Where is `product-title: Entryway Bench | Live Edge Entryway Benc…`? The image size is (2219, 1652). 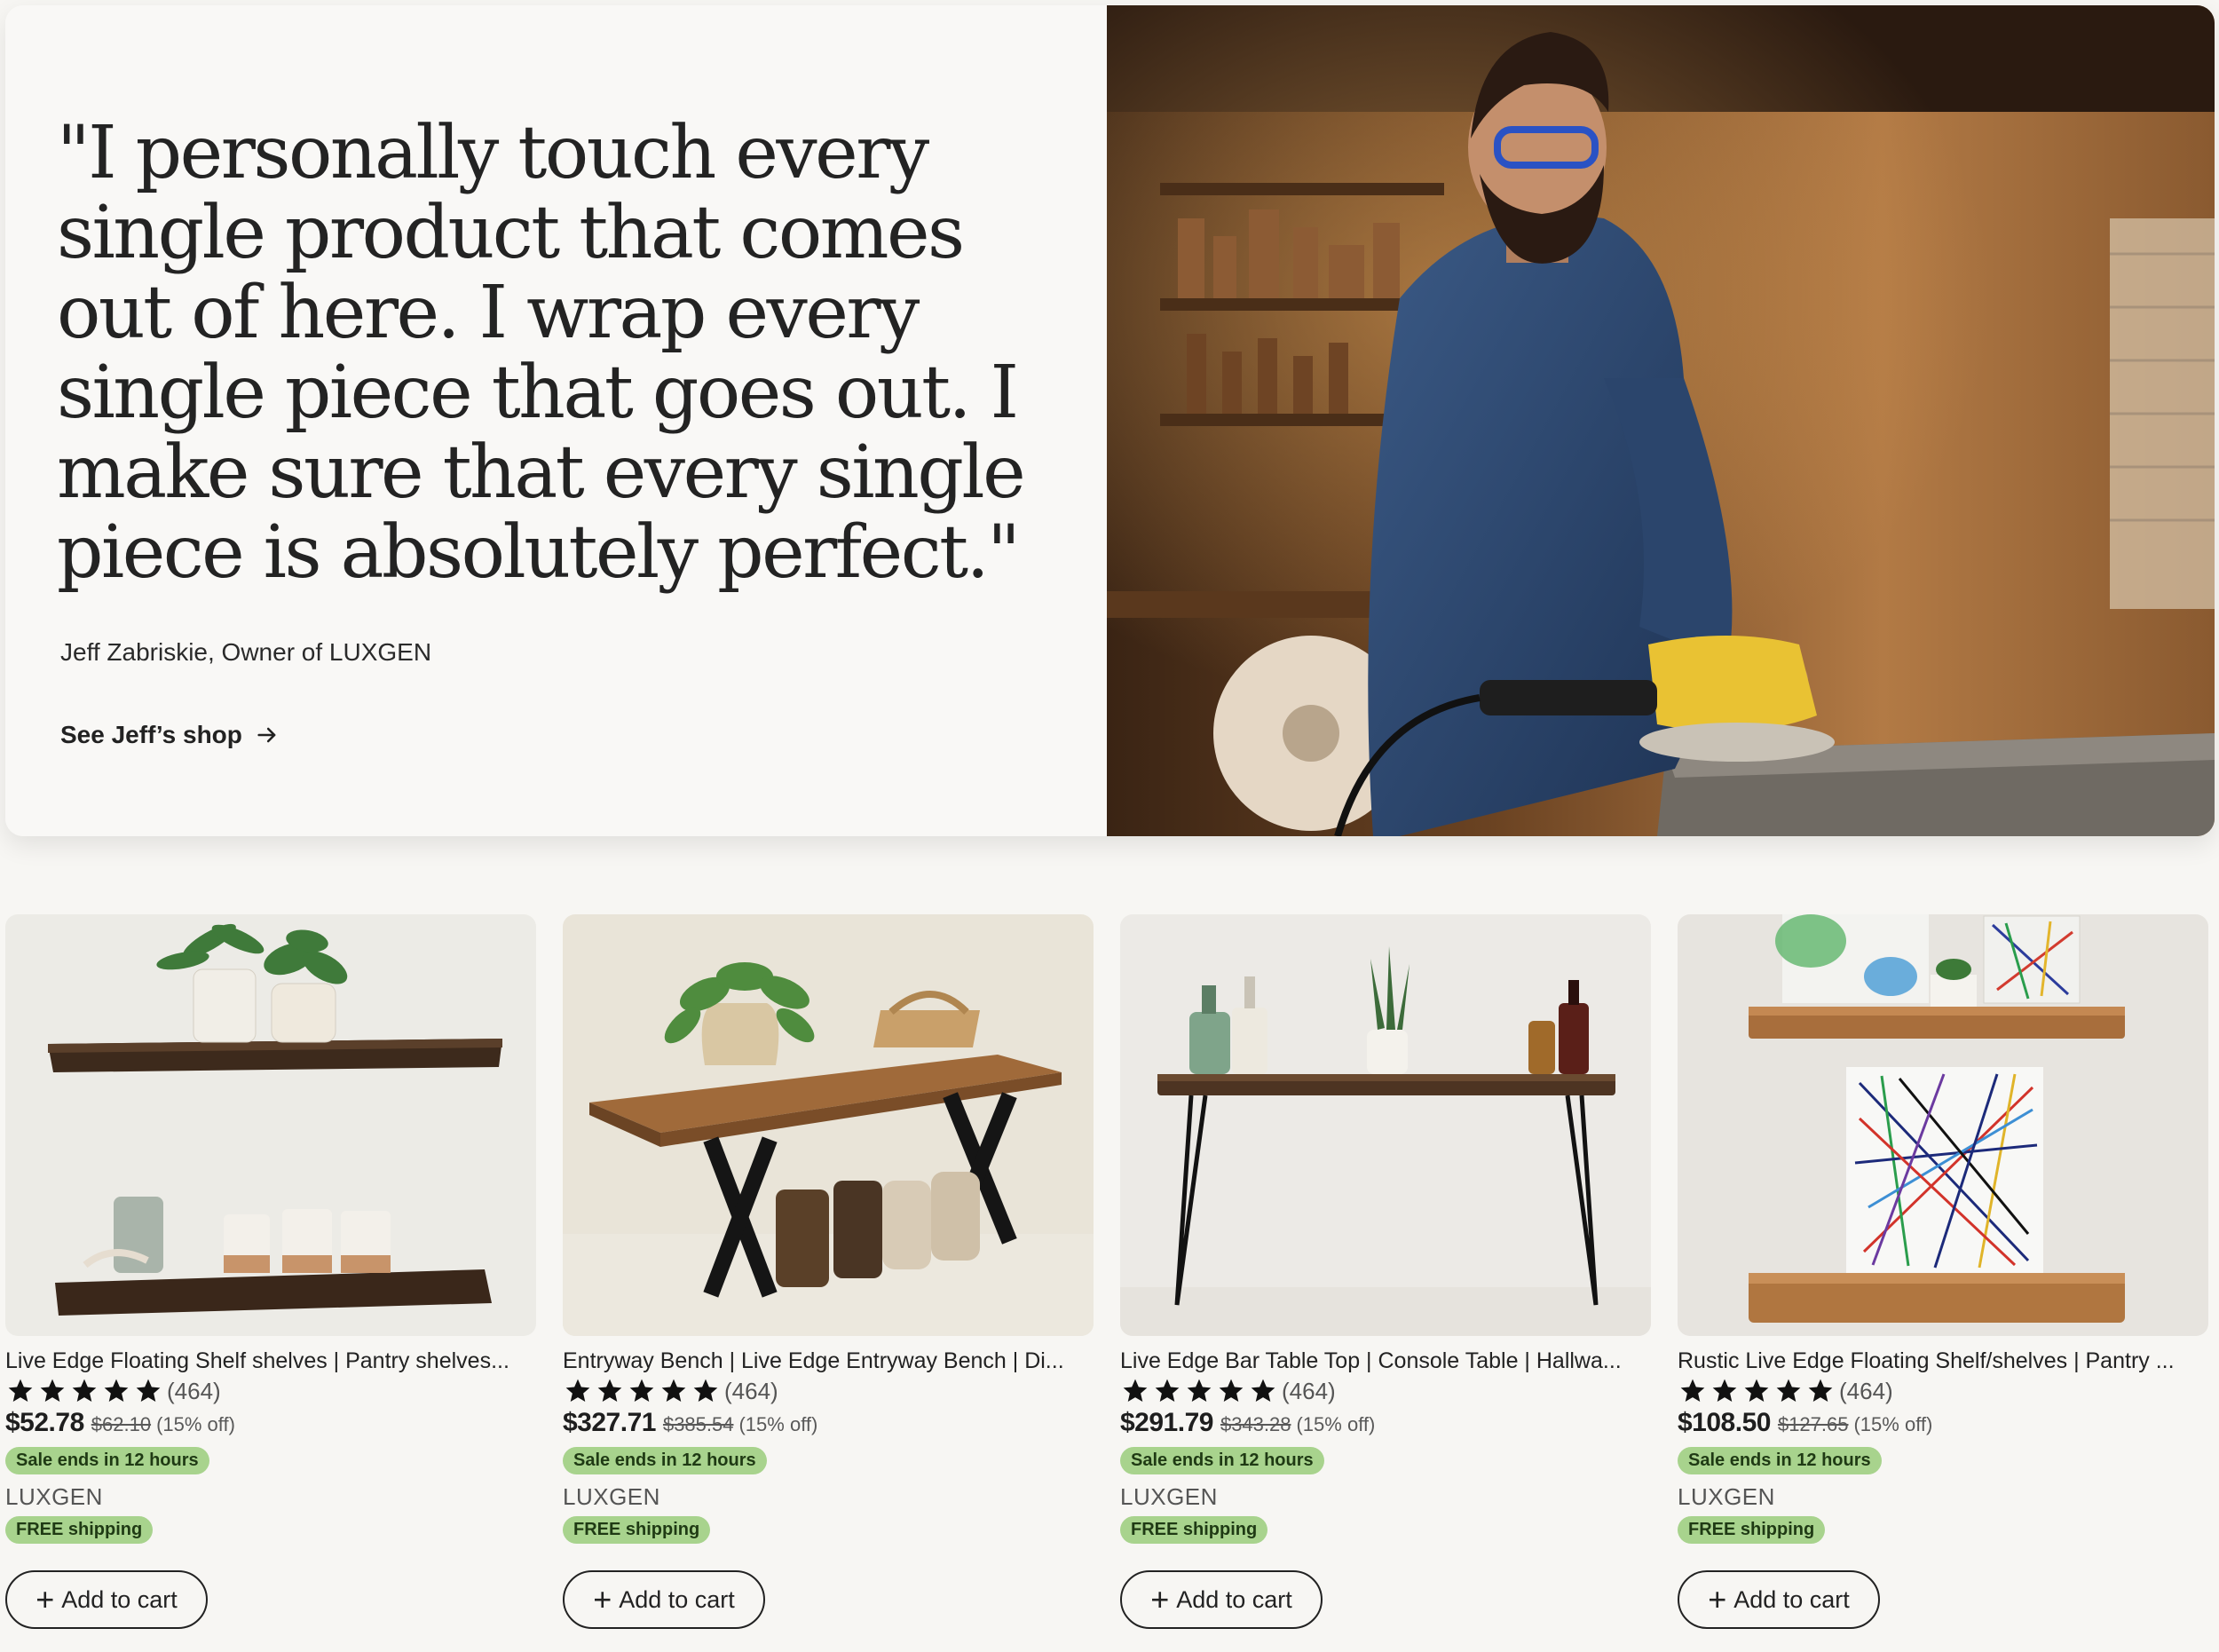 product-title: Entryway Bench | Live Edge Entryway Benc… is located at coordinates (828, 1361).